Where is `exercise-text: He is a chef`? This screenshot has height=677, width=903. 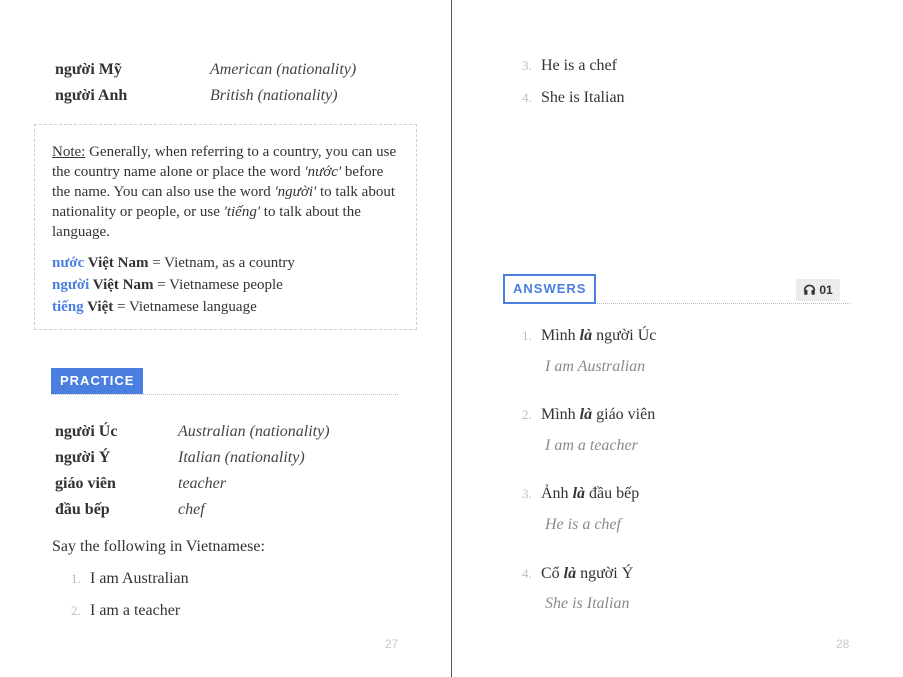
exercise-text: He is a chef is located at coordinates (579, 65).